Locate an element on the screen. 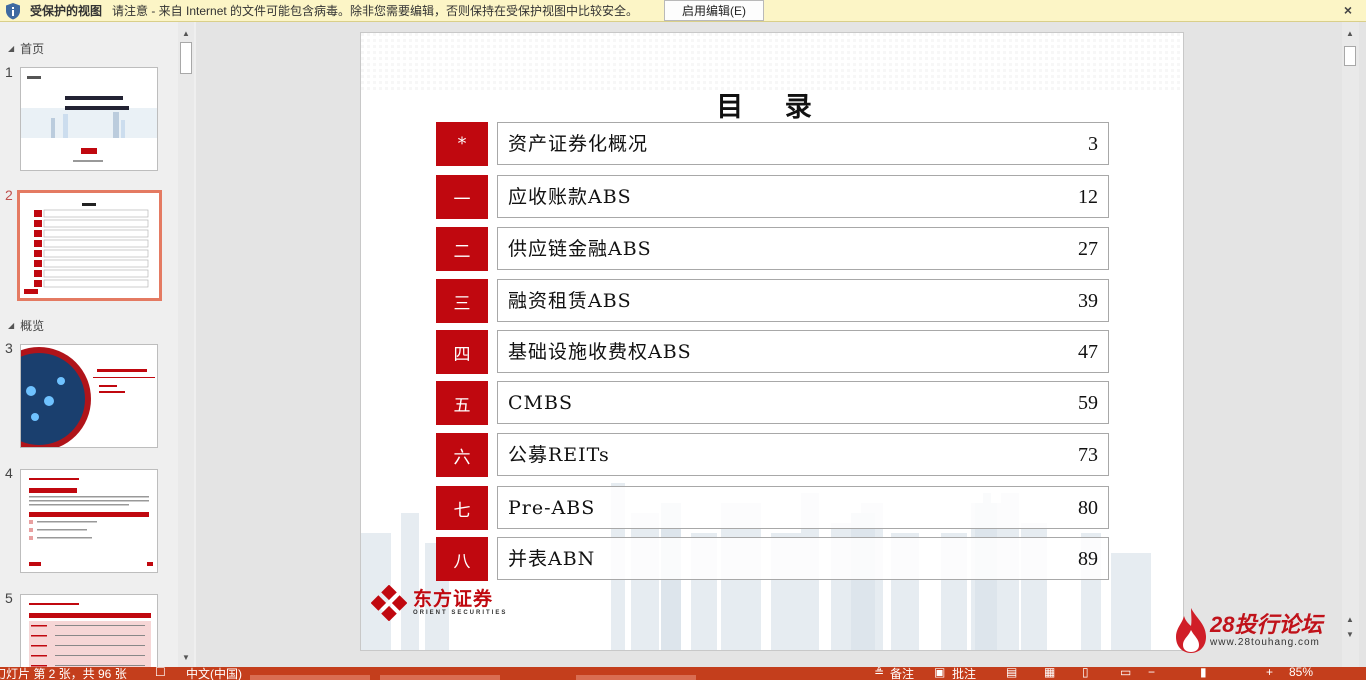 This screenshot has width=1366, height=680. toc-page-number: 3 is located at coordinates (1093, 144).